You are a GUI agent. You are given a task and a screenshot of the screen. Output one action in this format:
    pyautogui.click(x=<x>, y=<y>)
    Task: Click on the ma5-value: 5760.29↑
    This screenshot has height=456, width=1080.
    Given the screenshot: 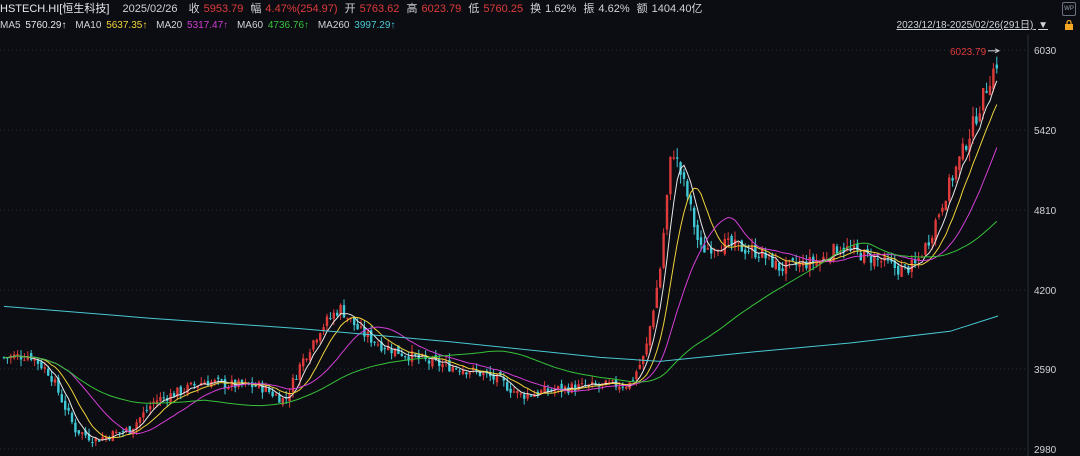 What is the action you would take?
    pyautogui.click(x=46, y=25)
    